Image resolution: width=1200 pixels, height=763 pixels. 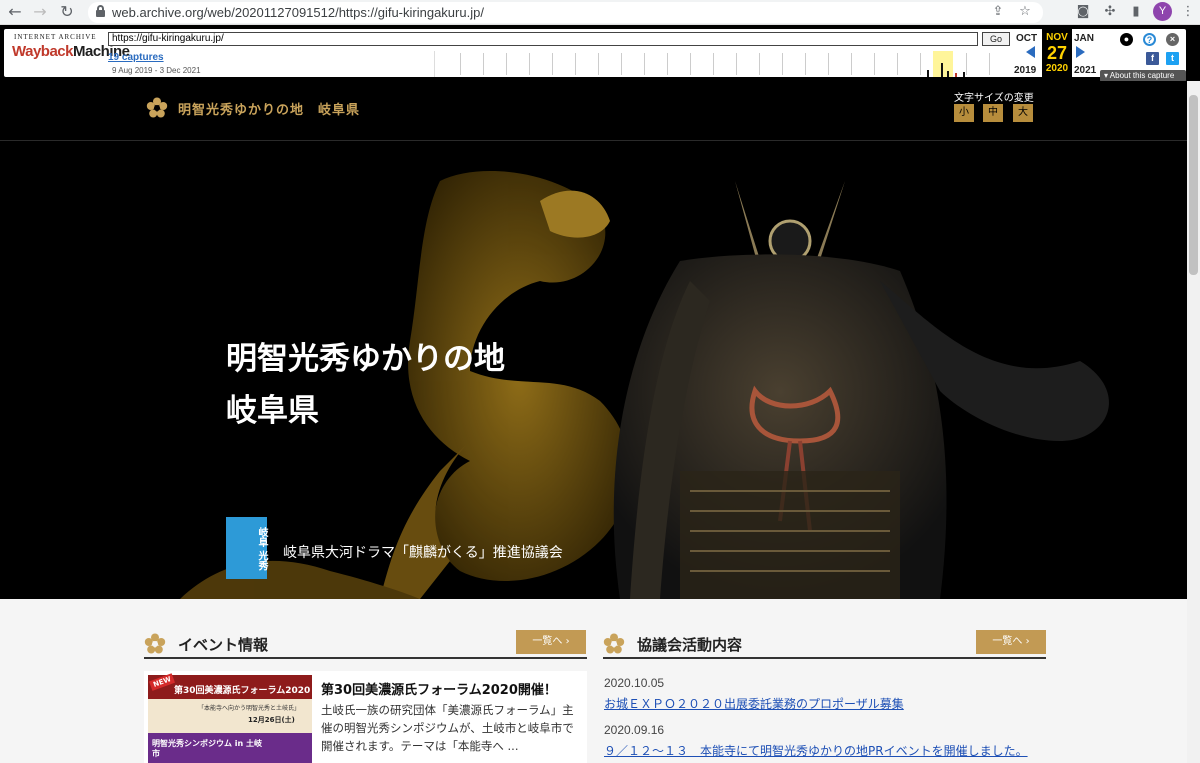 What do you see at coordinates (634, 730) in the screenshot?
I see `news-date: 2020.09.16` at bounding box center [634, 730].